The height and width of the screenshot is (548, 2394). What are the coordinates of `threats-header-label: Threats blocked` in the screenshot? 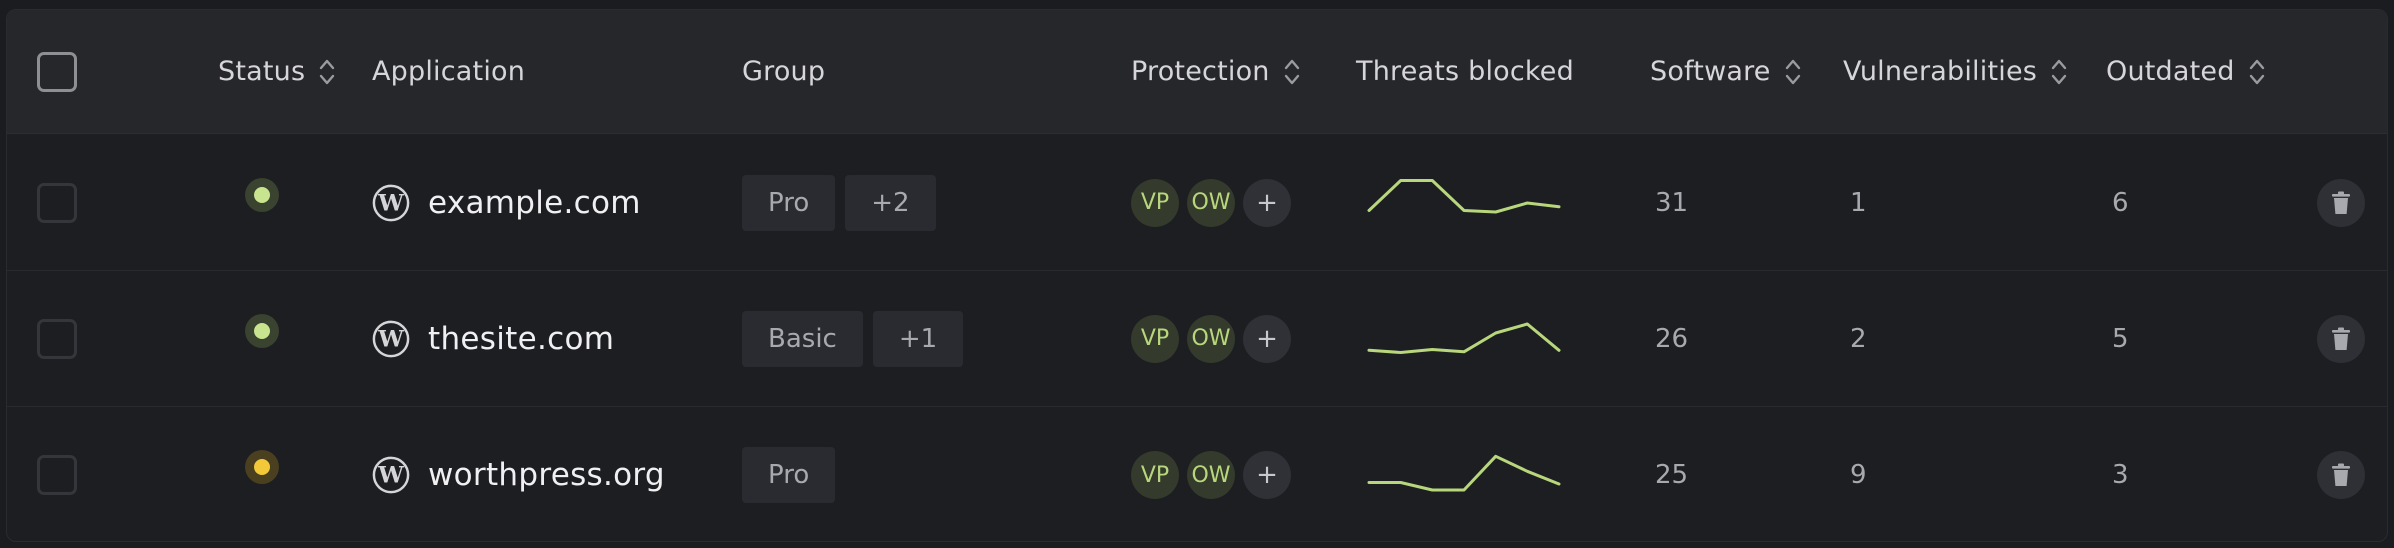 It's located at (1465, 71).